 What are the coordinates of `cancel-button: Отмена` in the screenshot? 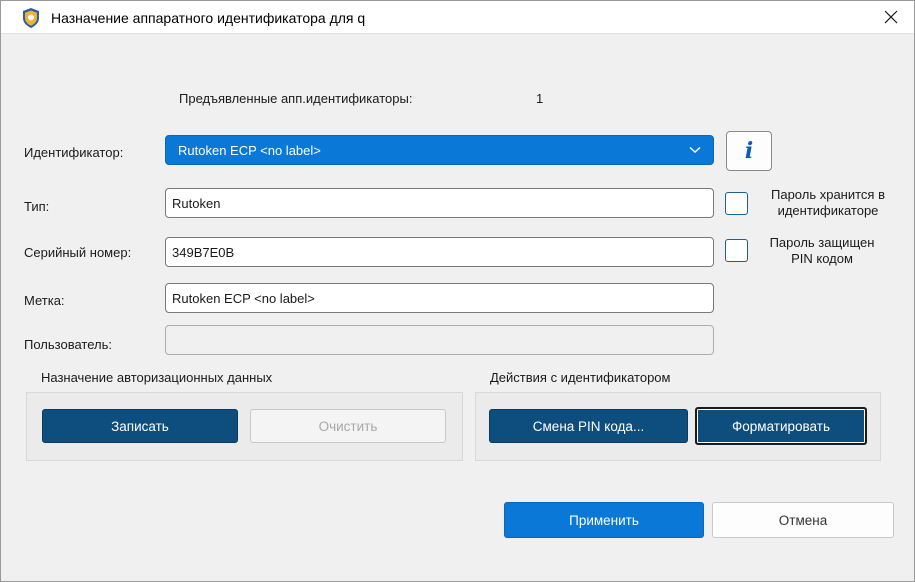 It's located at (803, 520).